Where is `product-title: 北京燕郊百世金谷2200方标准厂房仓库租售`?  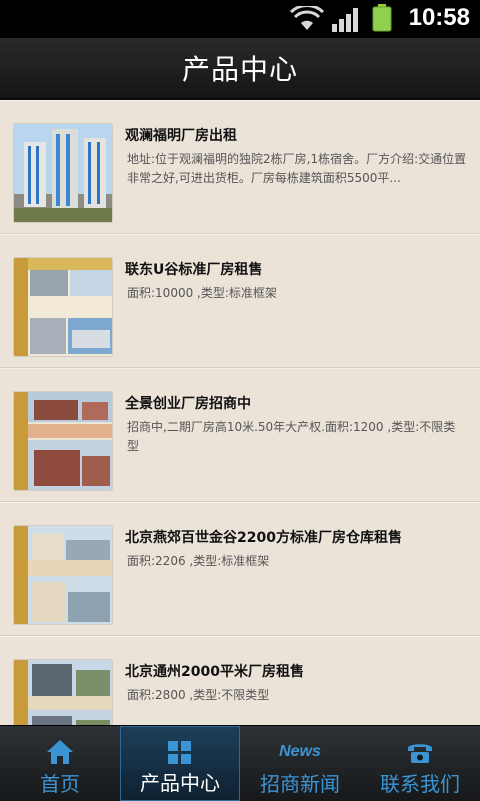
product-title: 北京燕郊百世金谷2200方标准厂房仓库租售 is located at coordinates (263, 538).